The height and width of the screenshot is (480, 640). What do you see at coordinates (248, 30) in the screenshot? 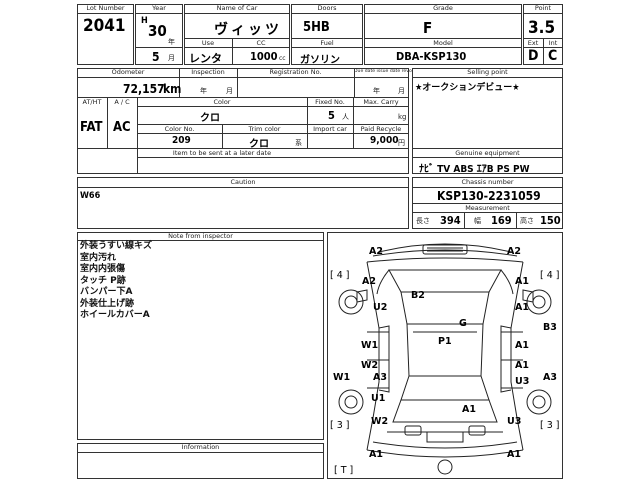
I see `car-name-value: ヴィッツ` at bounding box center [248, 30].